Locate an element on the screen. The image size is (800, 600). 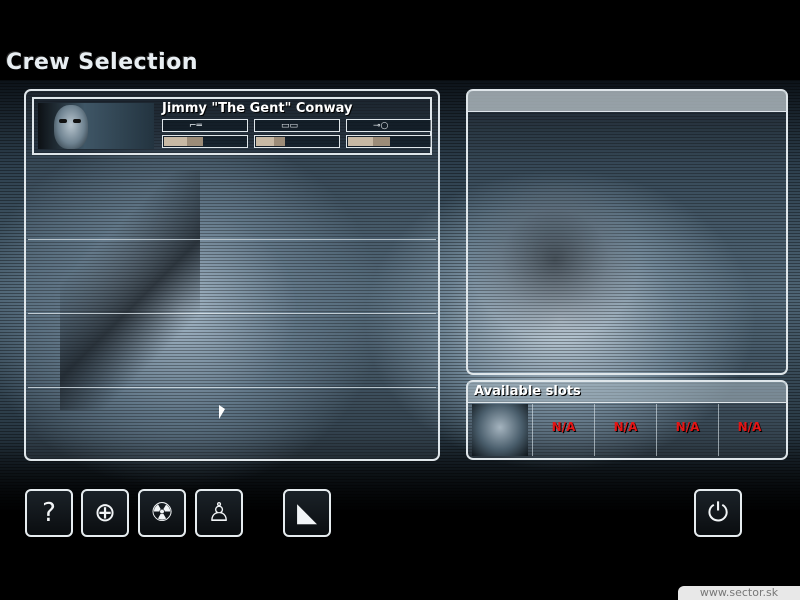
map-sweep-icon: ◣ is located at coordinates (307, 513).